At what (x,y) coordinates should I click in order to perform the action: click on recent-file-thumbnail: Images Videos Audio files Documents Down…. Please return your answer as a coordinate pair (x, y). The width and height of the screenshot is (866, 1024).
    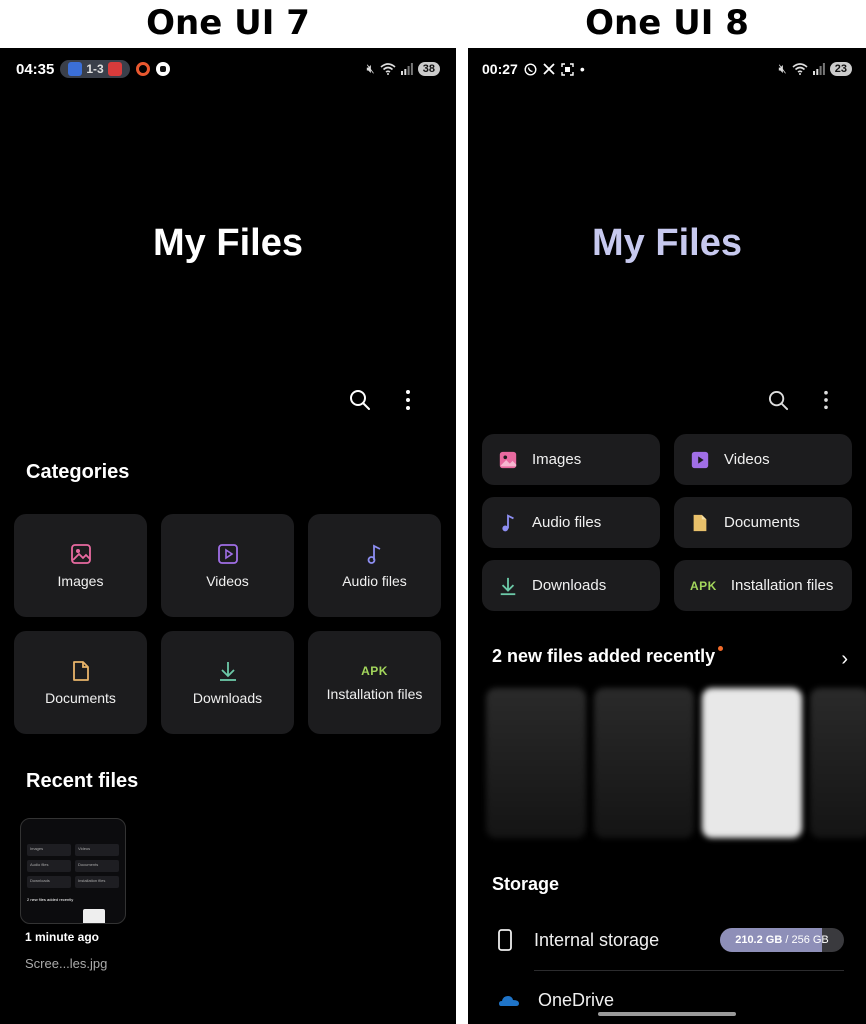
    Looking at the image, I should click on (73, 871).